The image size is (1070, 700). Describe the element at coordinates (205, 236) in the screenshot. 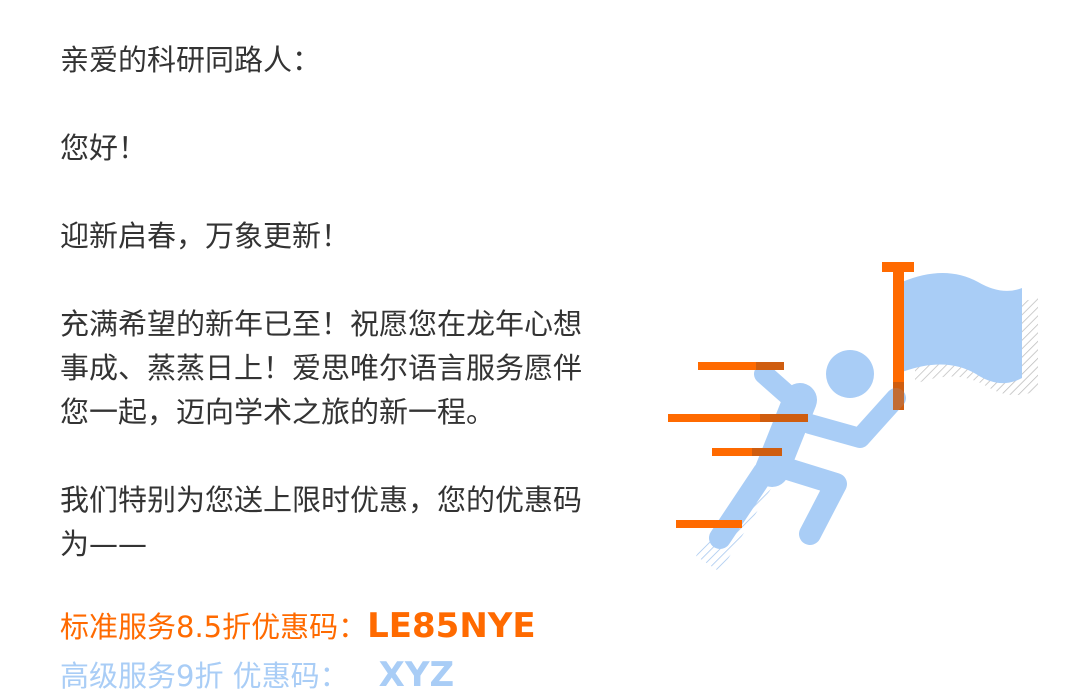

I see `intro-line: 迎新启春，万象更新！` at that location.